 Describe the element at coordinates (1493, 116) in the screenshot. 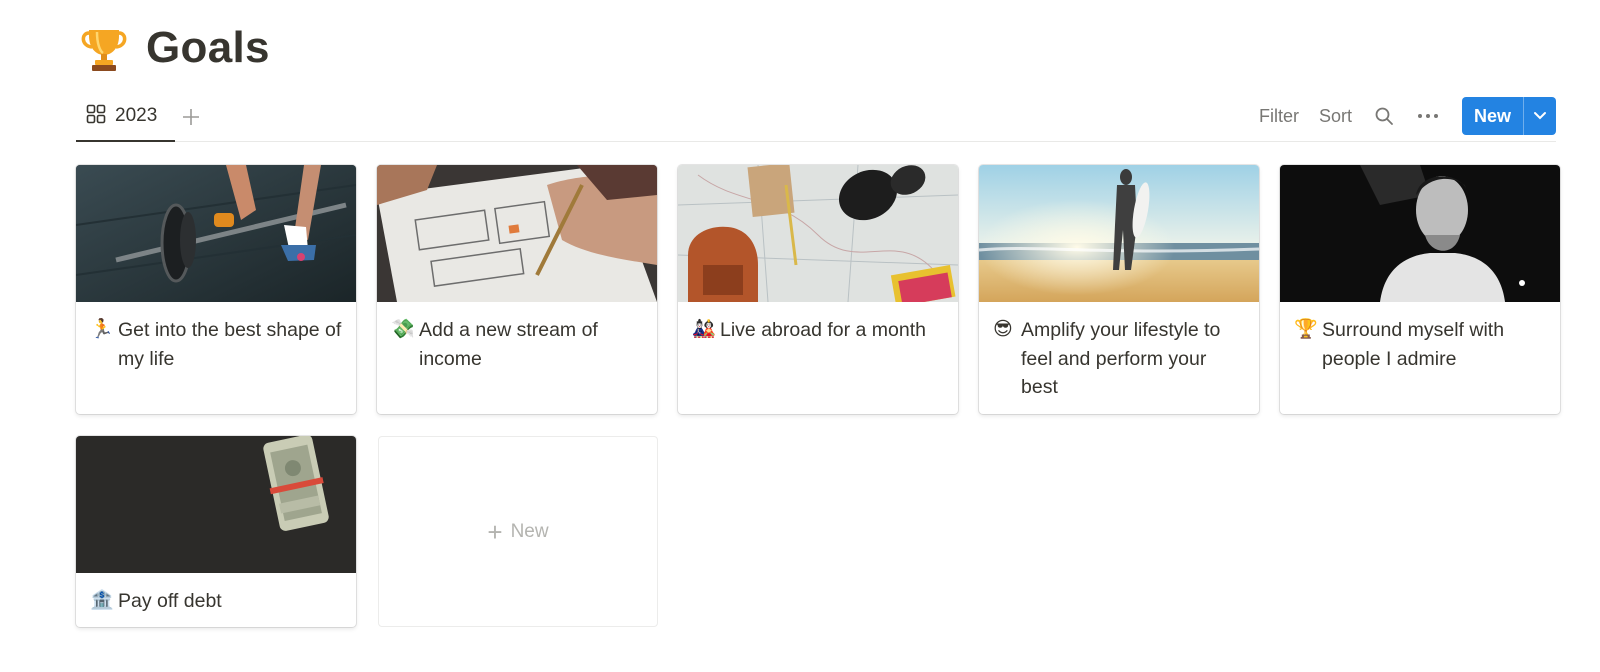

I see `new-button: New` at that location.